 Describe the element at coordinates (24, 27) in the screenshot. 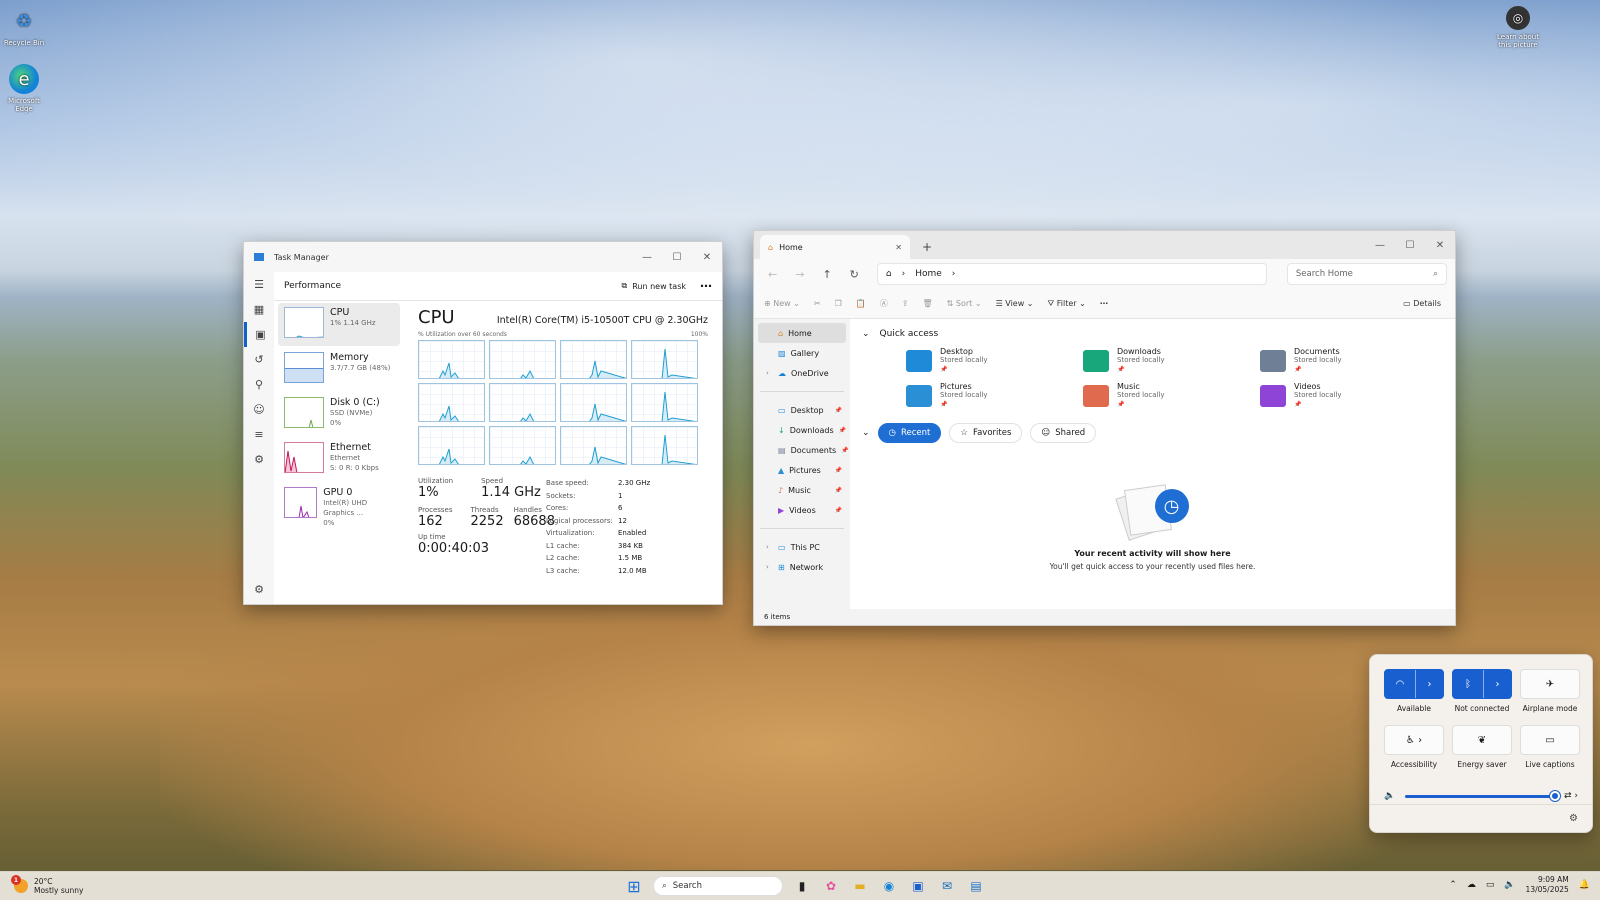

I see `desktop-icon-recycle-bin: ♻ Recycle Bin` at that location.